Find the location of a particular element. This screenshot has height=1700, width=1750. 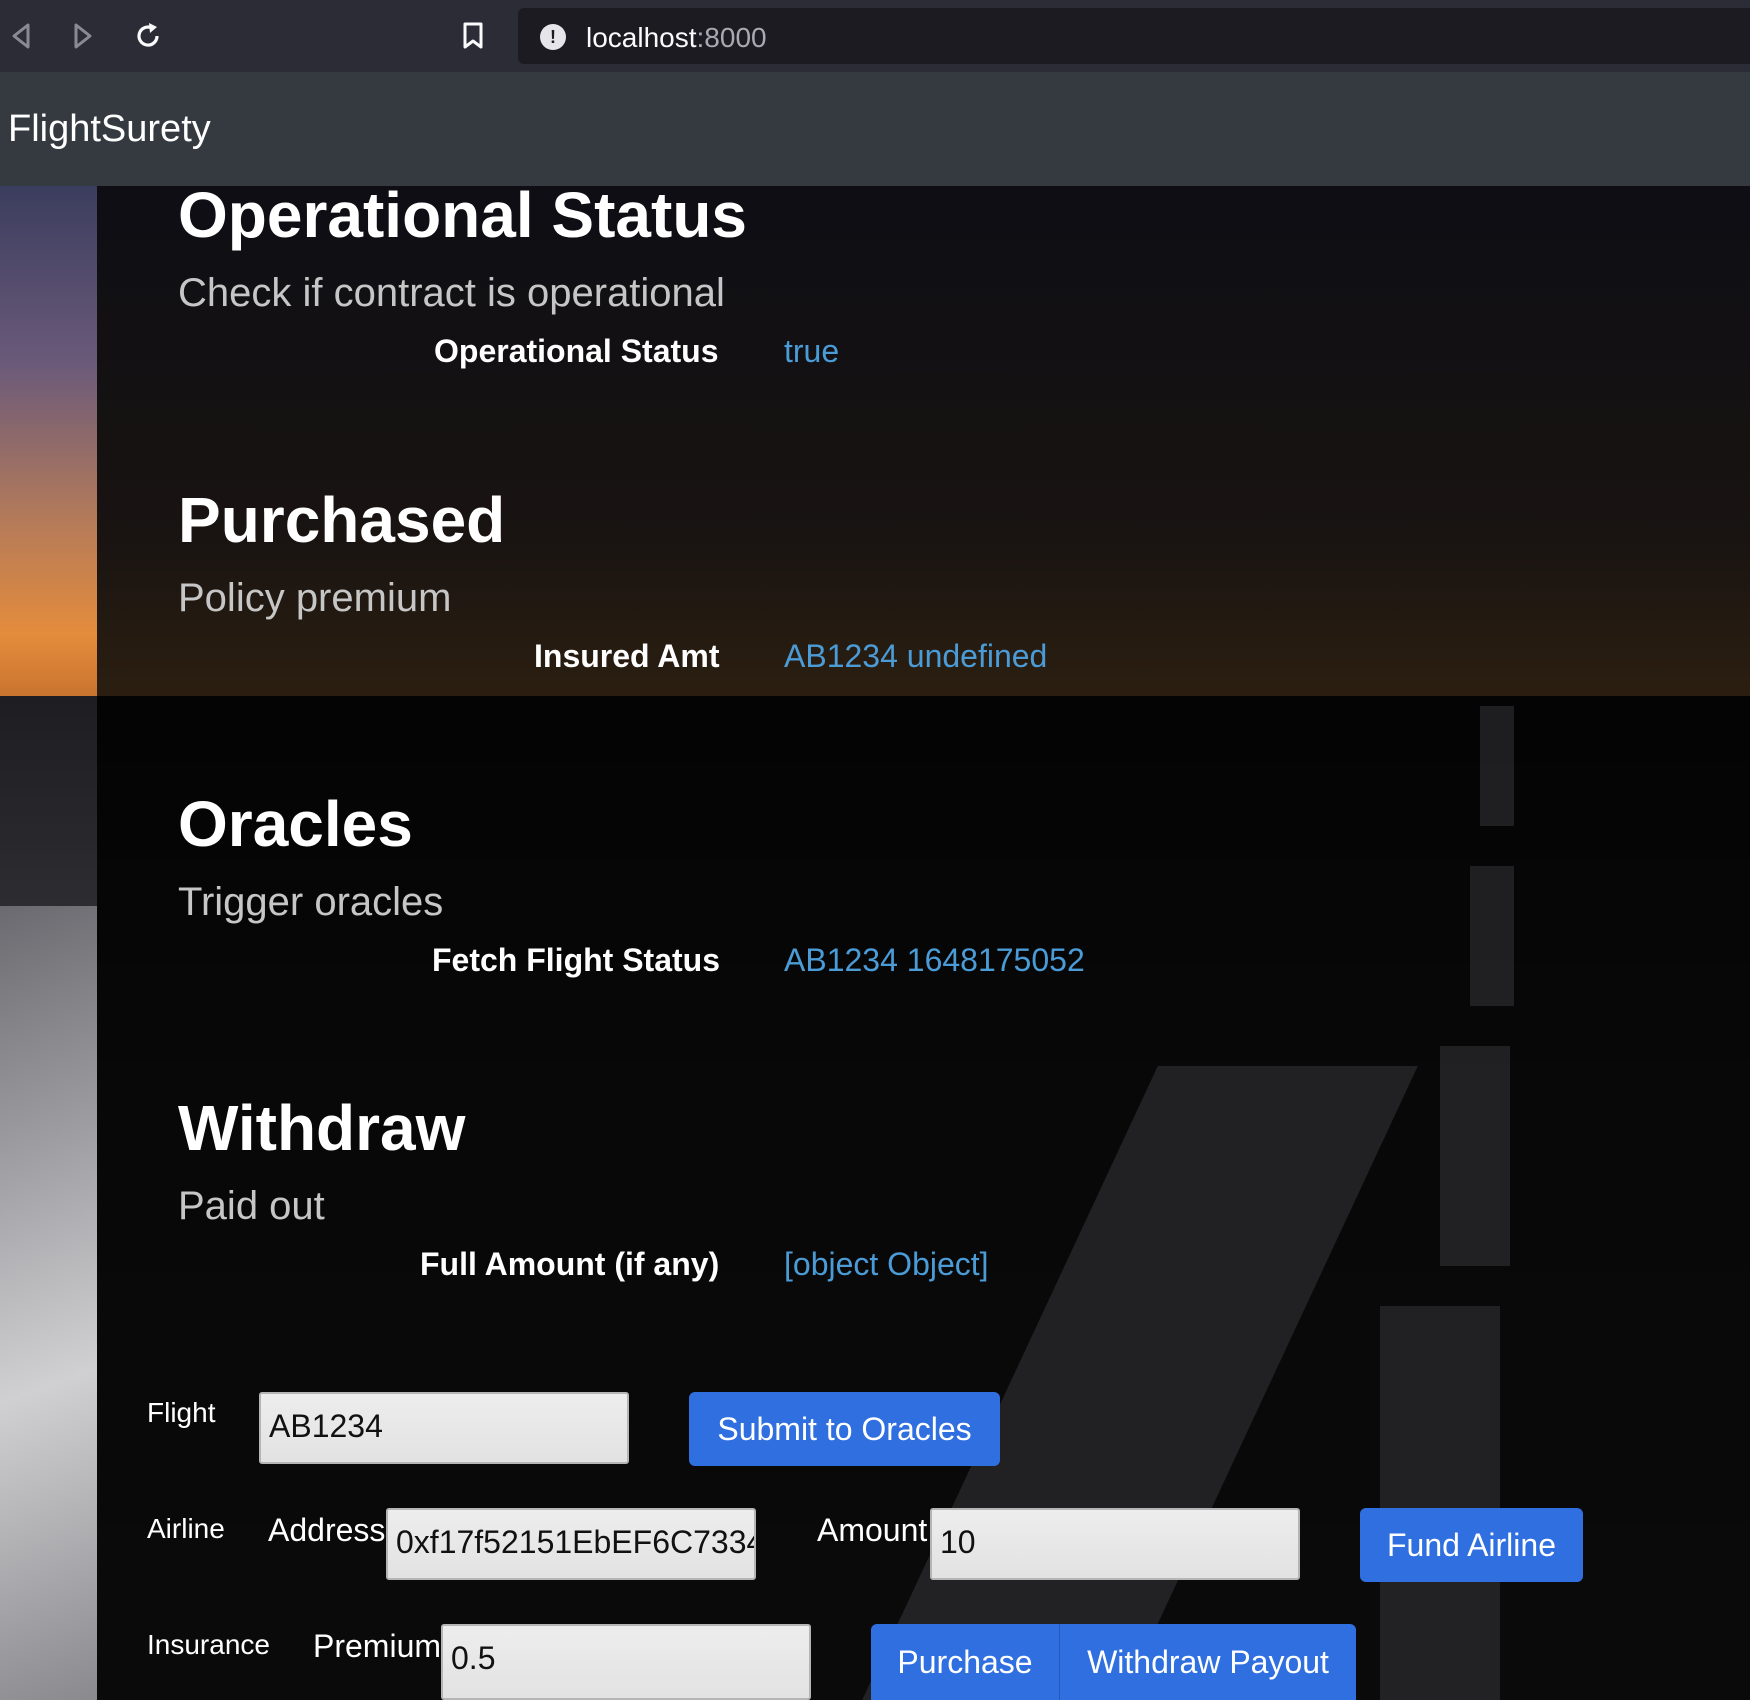

address-bar: ! localhost:8000 is located at coordinates (1134, 36).